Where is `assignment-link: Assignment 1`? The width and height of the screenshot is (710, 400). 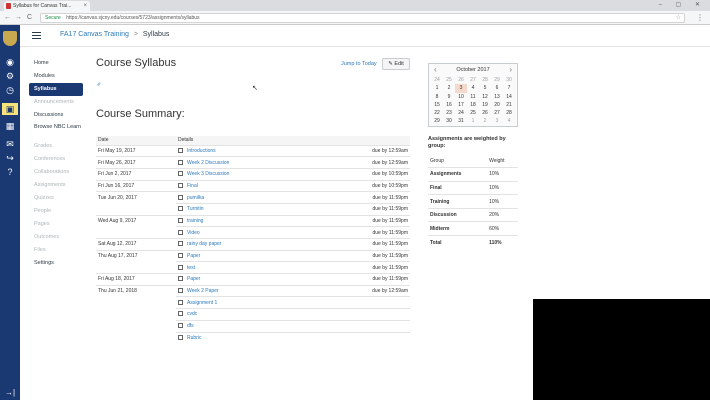 assignment-link: Assignment 1 is located at coordinates (263, 302).